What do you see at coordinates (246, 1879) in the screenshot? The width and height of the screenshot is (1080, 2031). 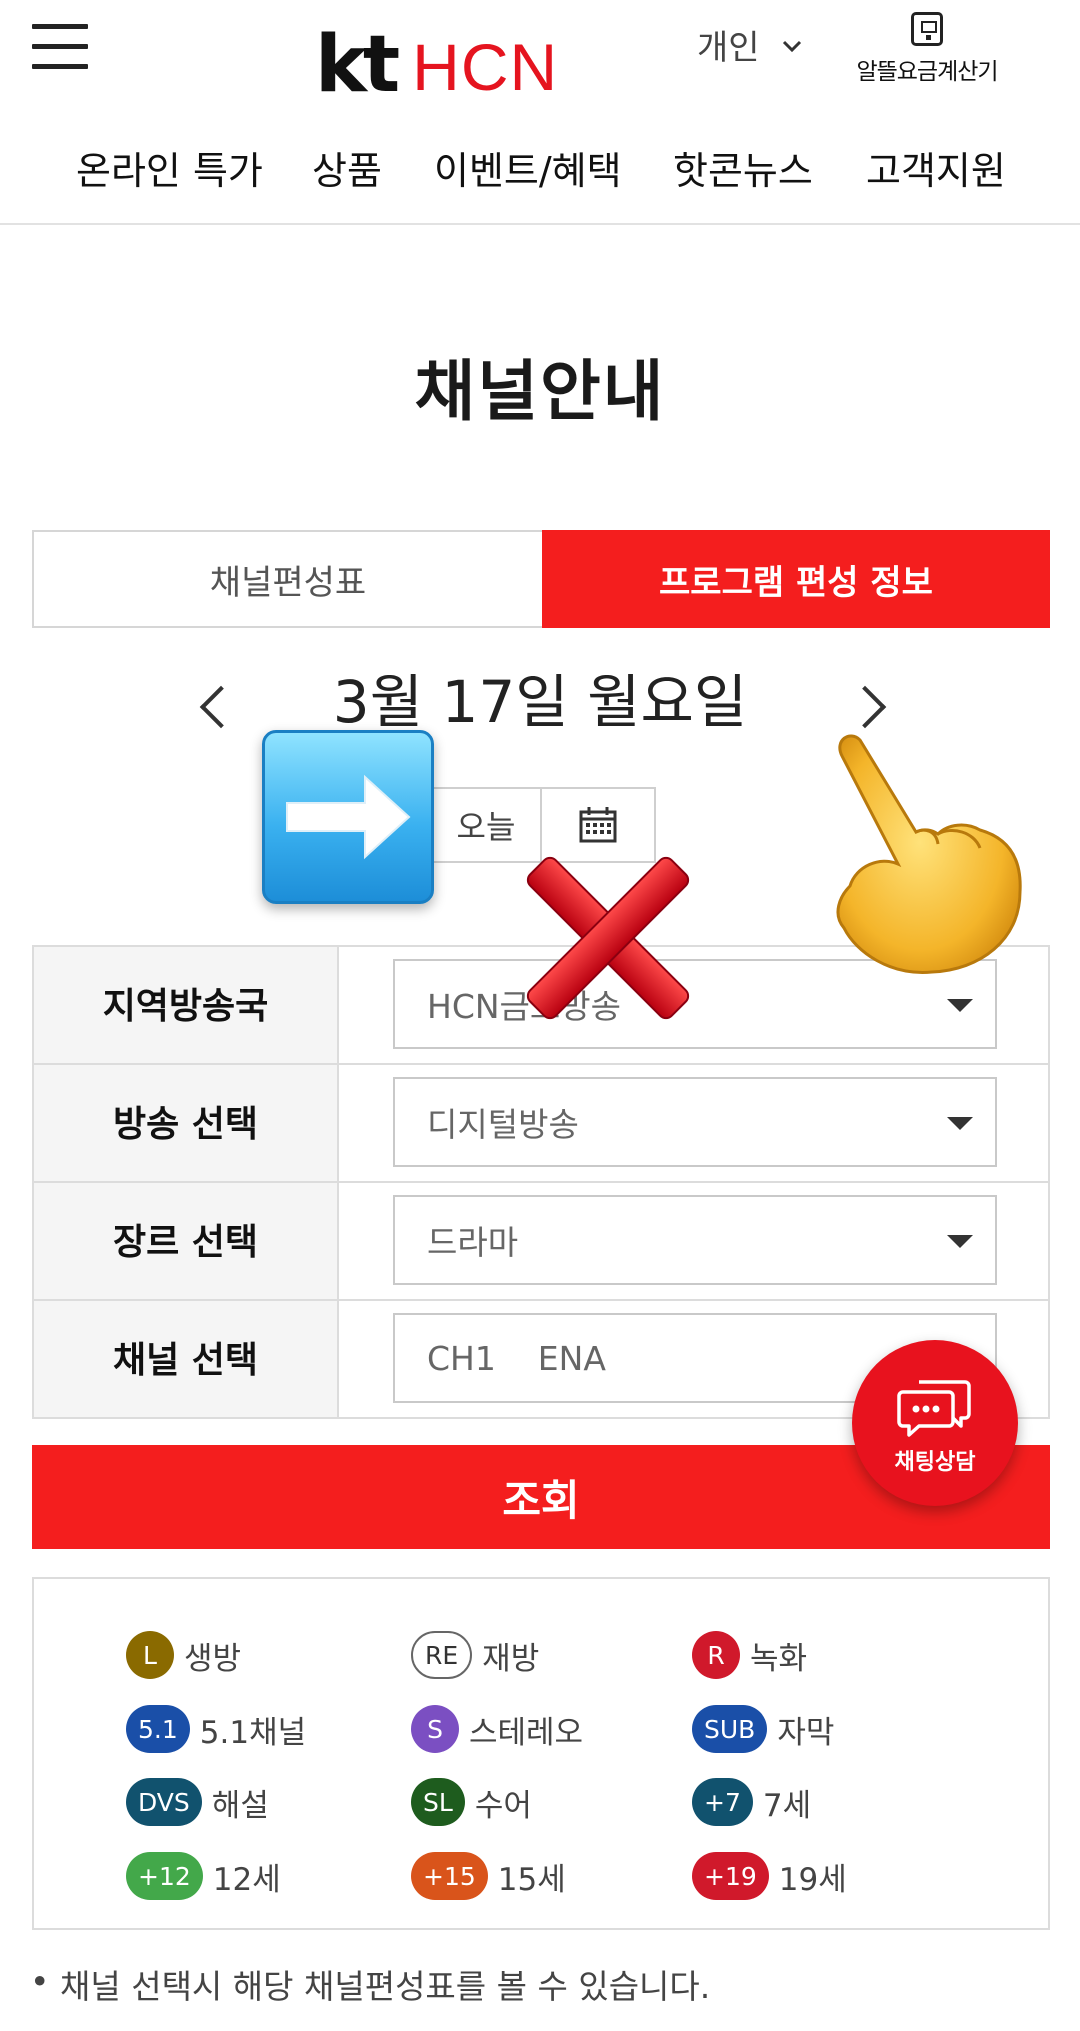 I see `legend-text: 12세` at bounding box center [246, 1879].